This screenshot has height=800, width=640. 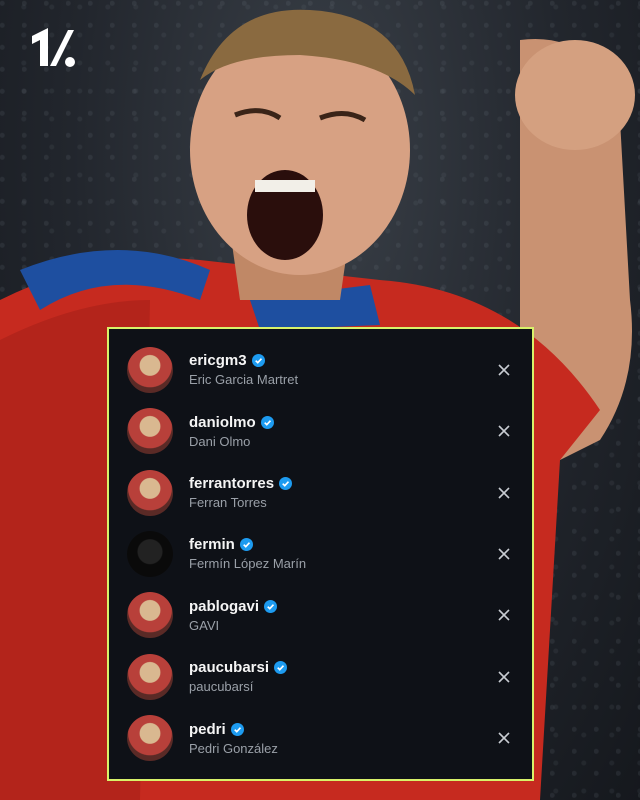 I want to click on handle-line: pablogavi, so click(x=341, y=606).